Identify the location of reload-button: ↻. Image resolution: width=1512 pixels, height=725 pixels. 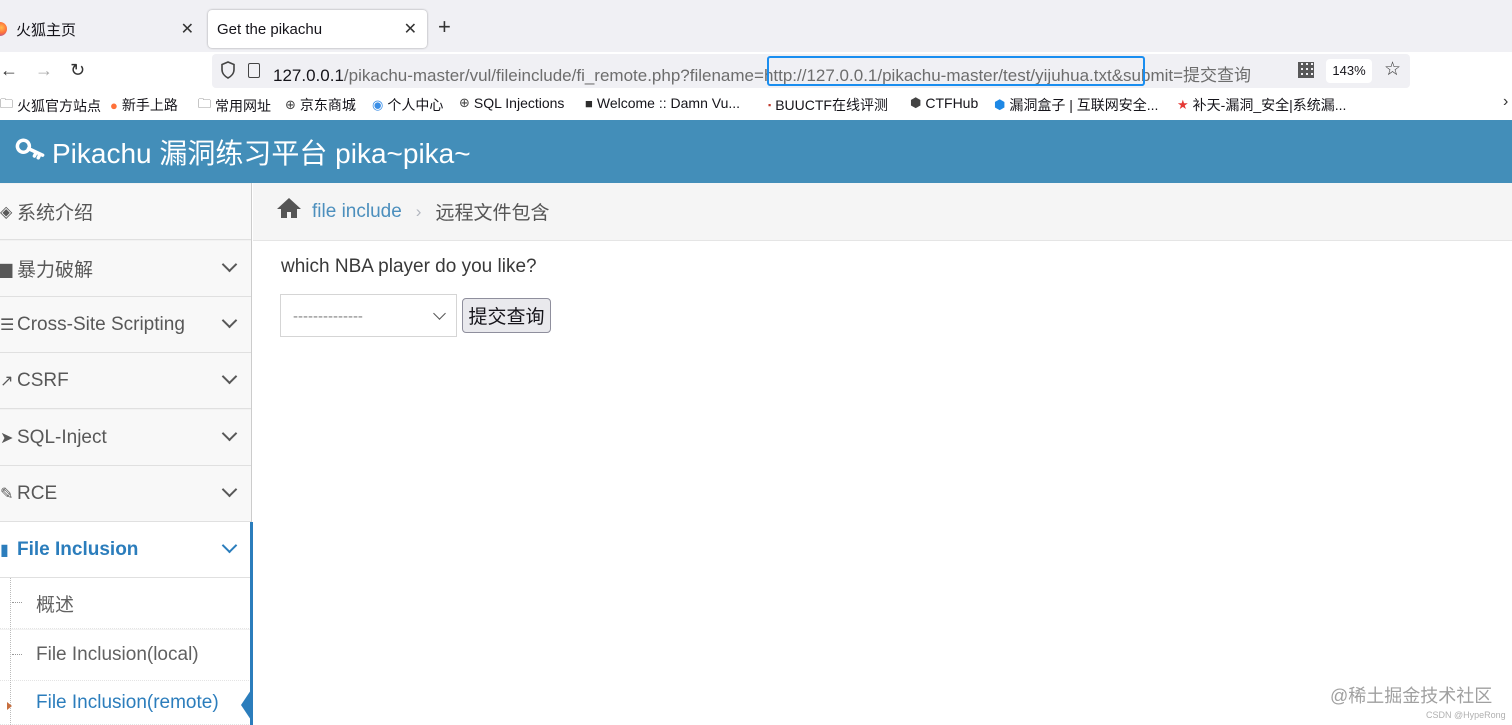
(77, 70).